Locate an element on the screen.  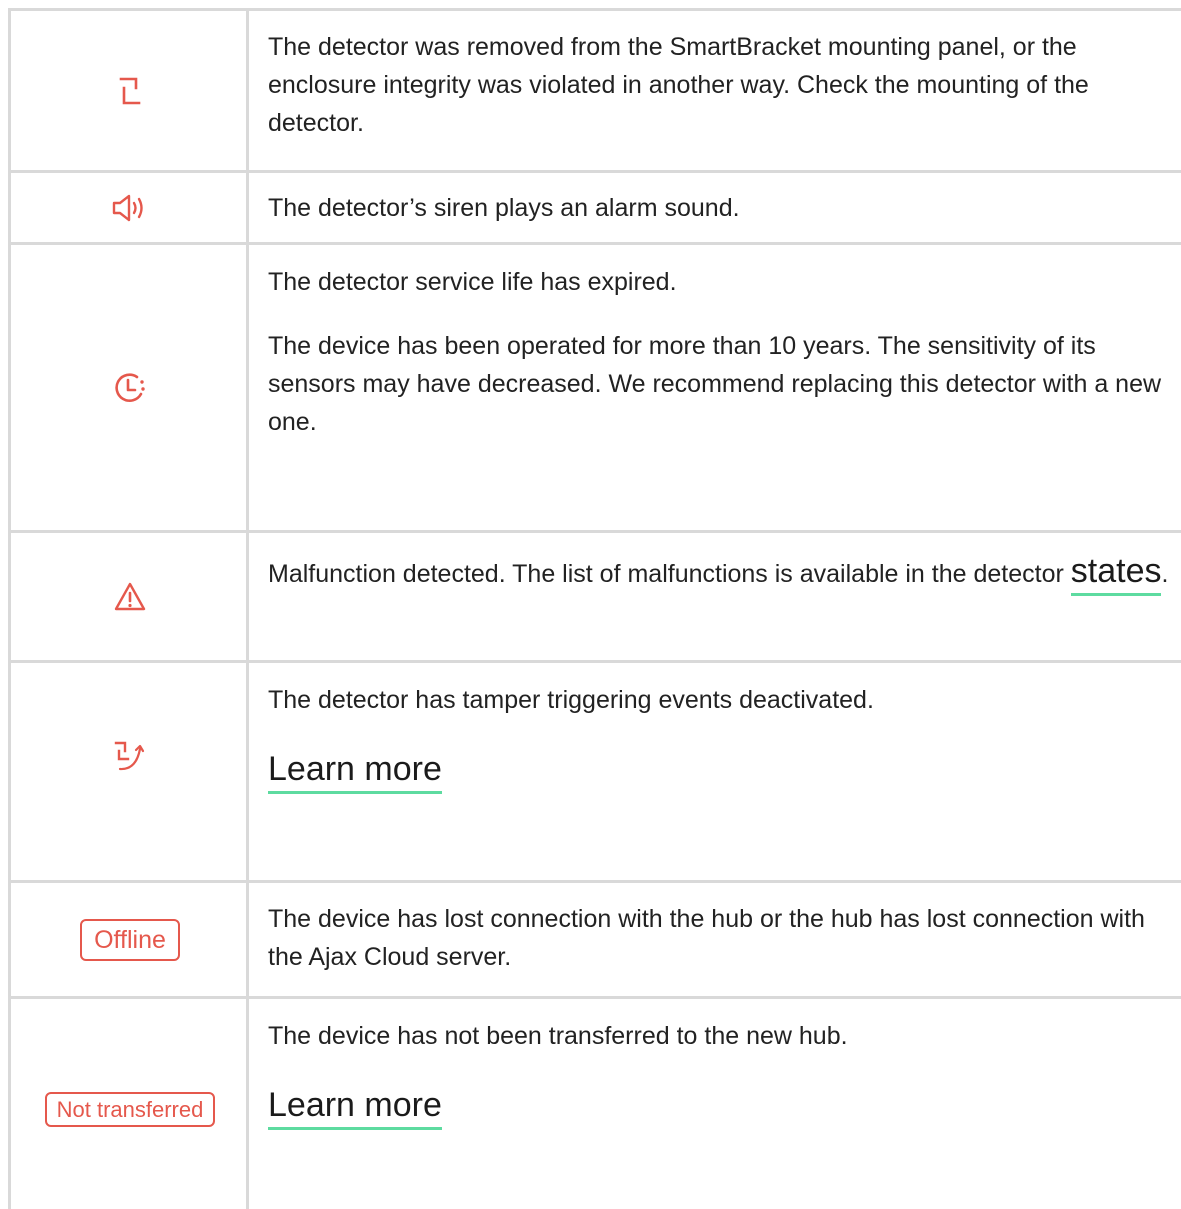
icon-cell: Offline is located at coordinates (130, 939).